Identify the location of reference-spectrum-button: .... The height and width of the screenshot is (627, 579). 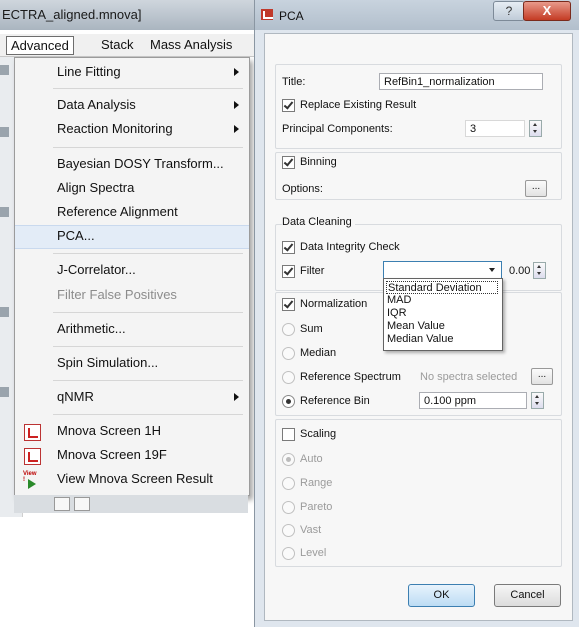
(542, 376).